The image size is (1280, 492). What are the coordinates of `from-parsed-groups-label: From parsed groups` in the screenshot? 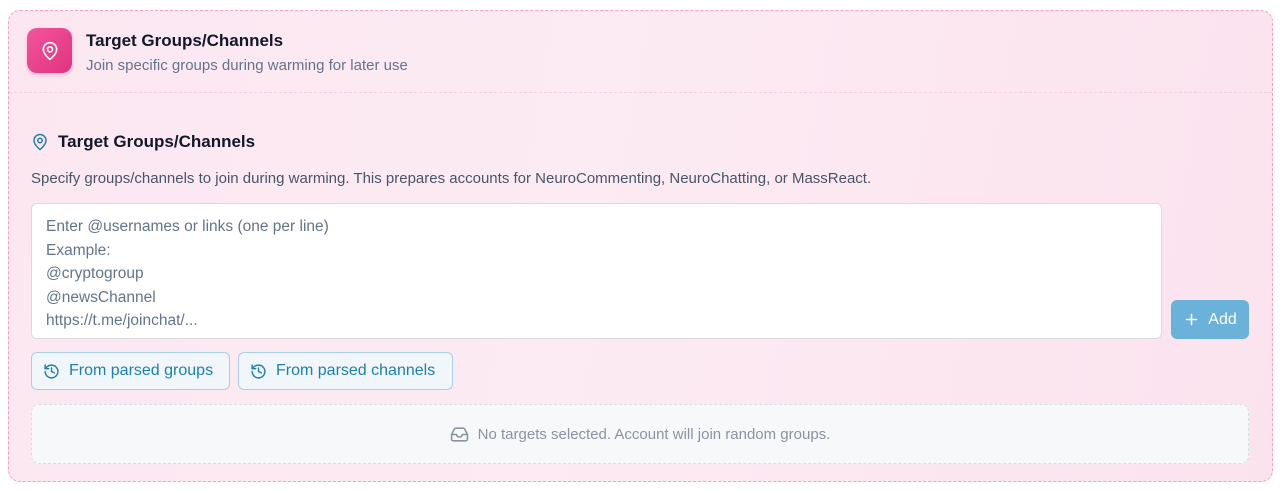 It's located at (141, 370).